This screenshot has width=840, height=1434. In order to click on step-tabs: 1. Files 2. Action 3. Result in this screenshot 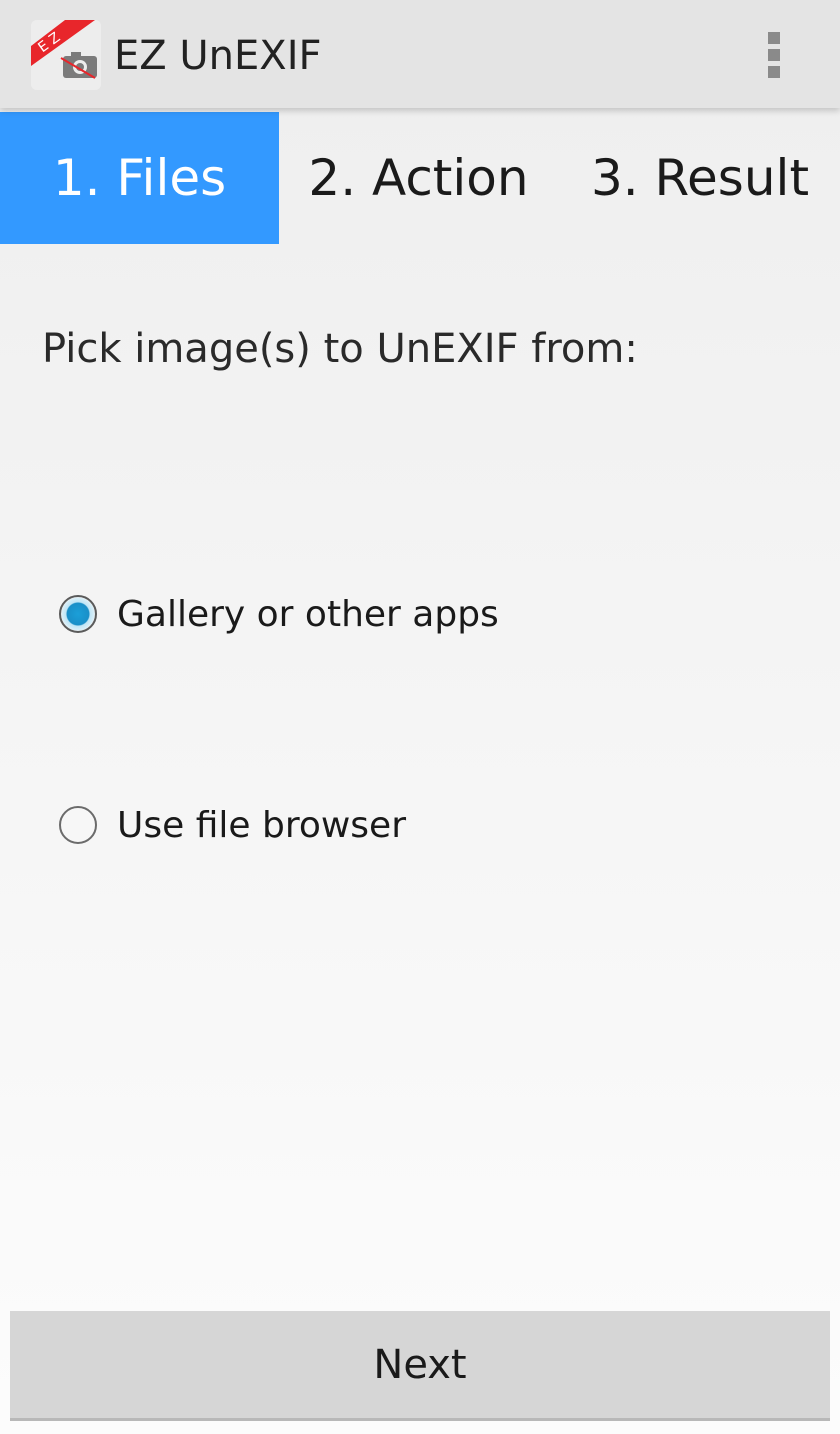, I will do `click(420, 178)`.